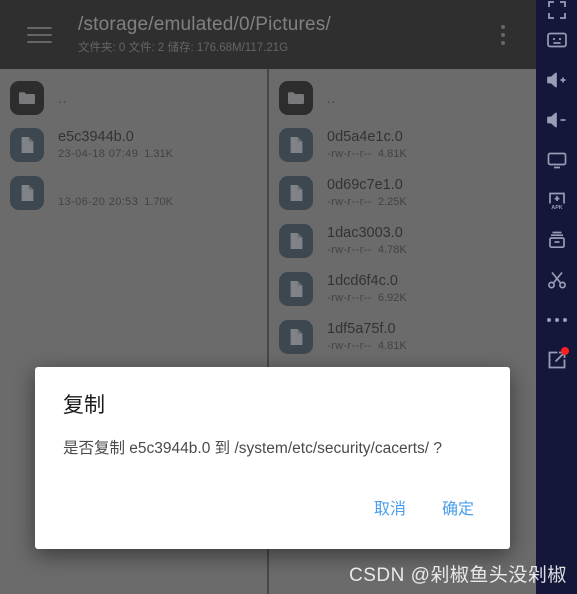  Describe the element at coordinates (367, 193) in the screenshot. I see `row-text: 0d69c7e1.0 -rw-r--r-- 2.25K` at that location.